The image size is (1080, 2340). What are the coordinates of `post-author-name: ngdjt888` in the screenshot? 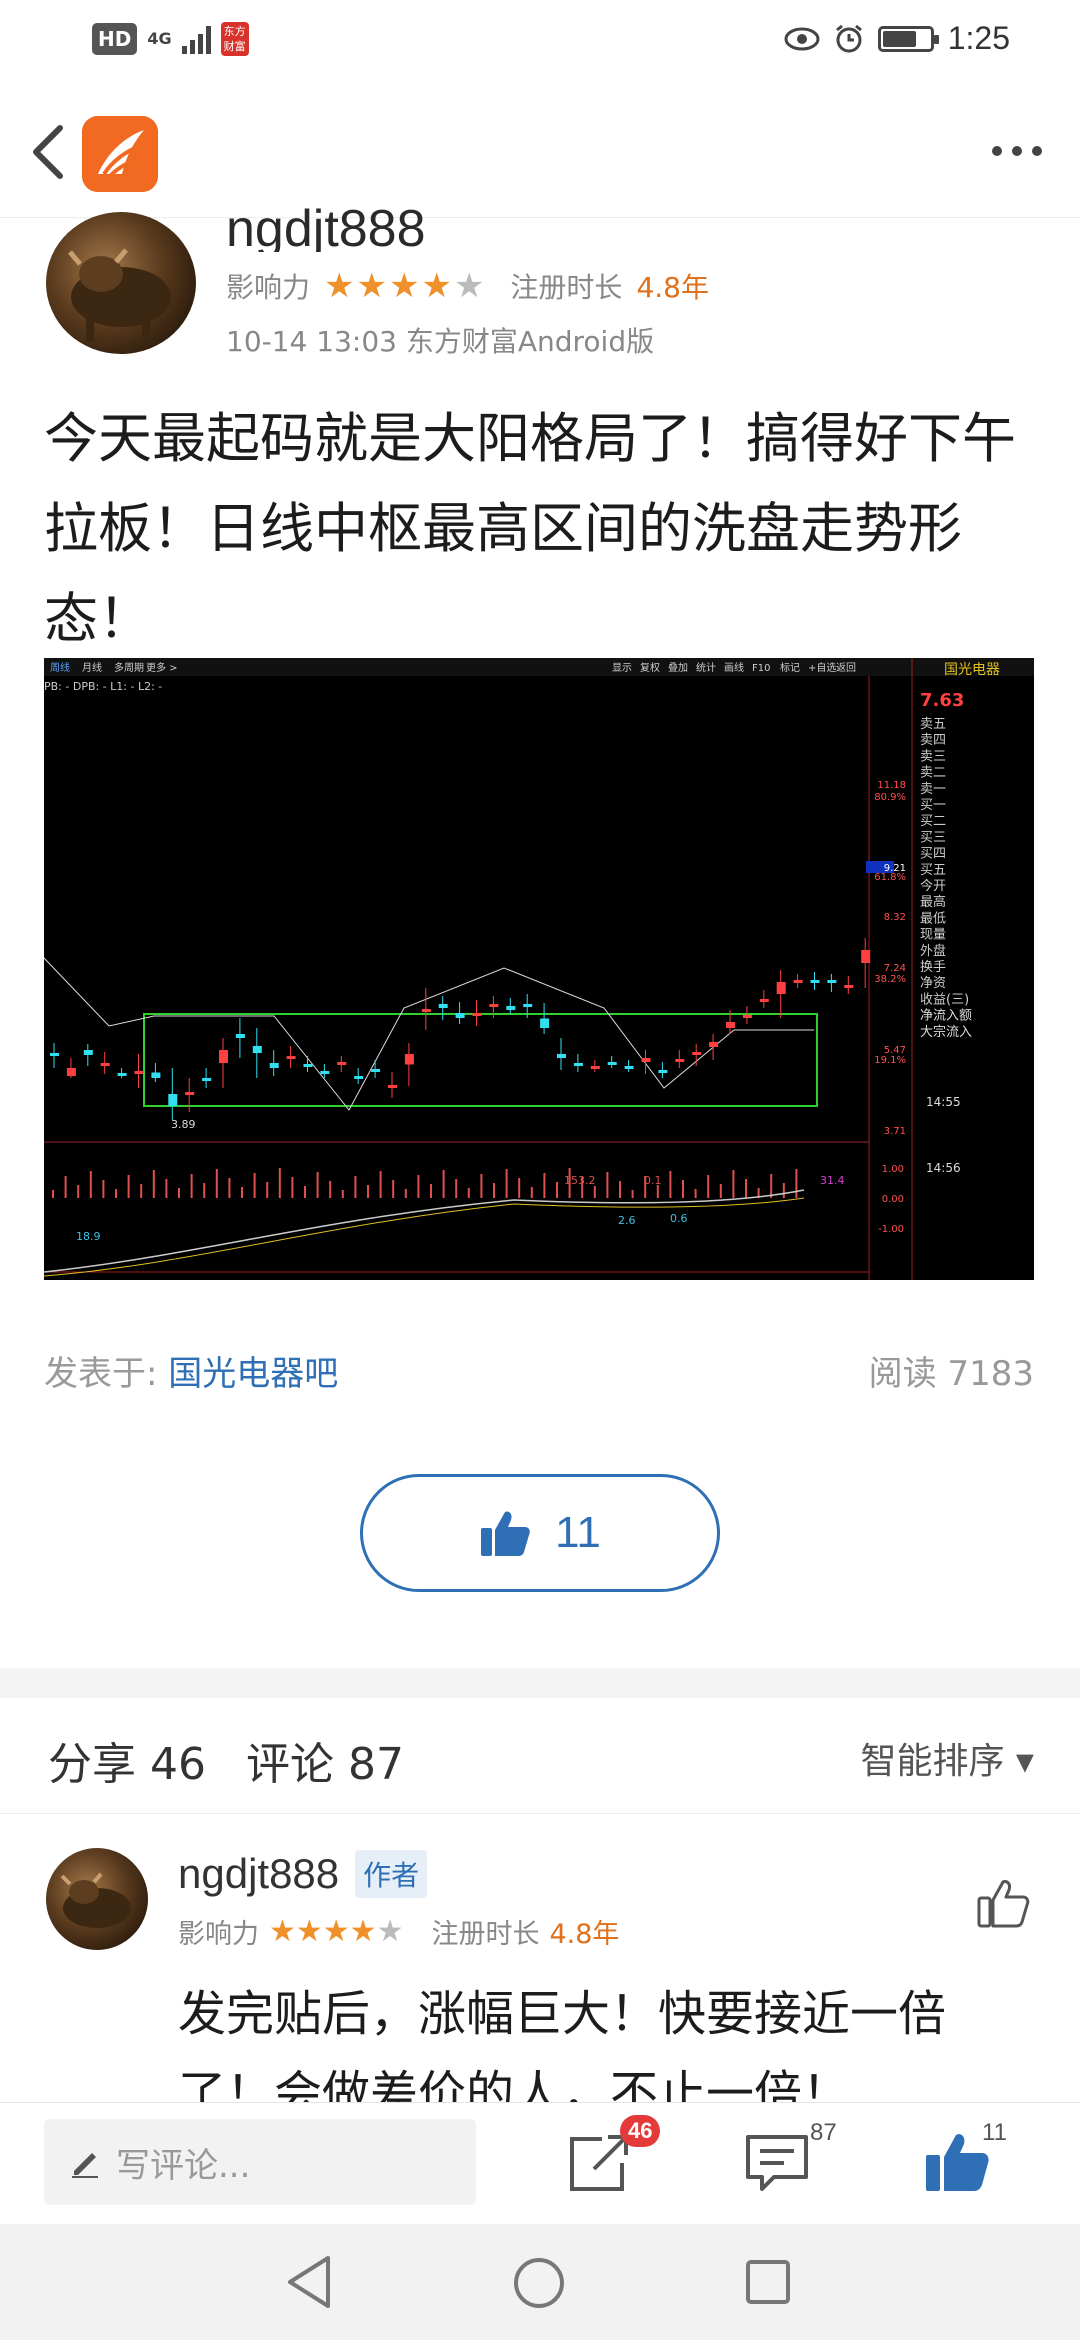 It's located at (326, 223).